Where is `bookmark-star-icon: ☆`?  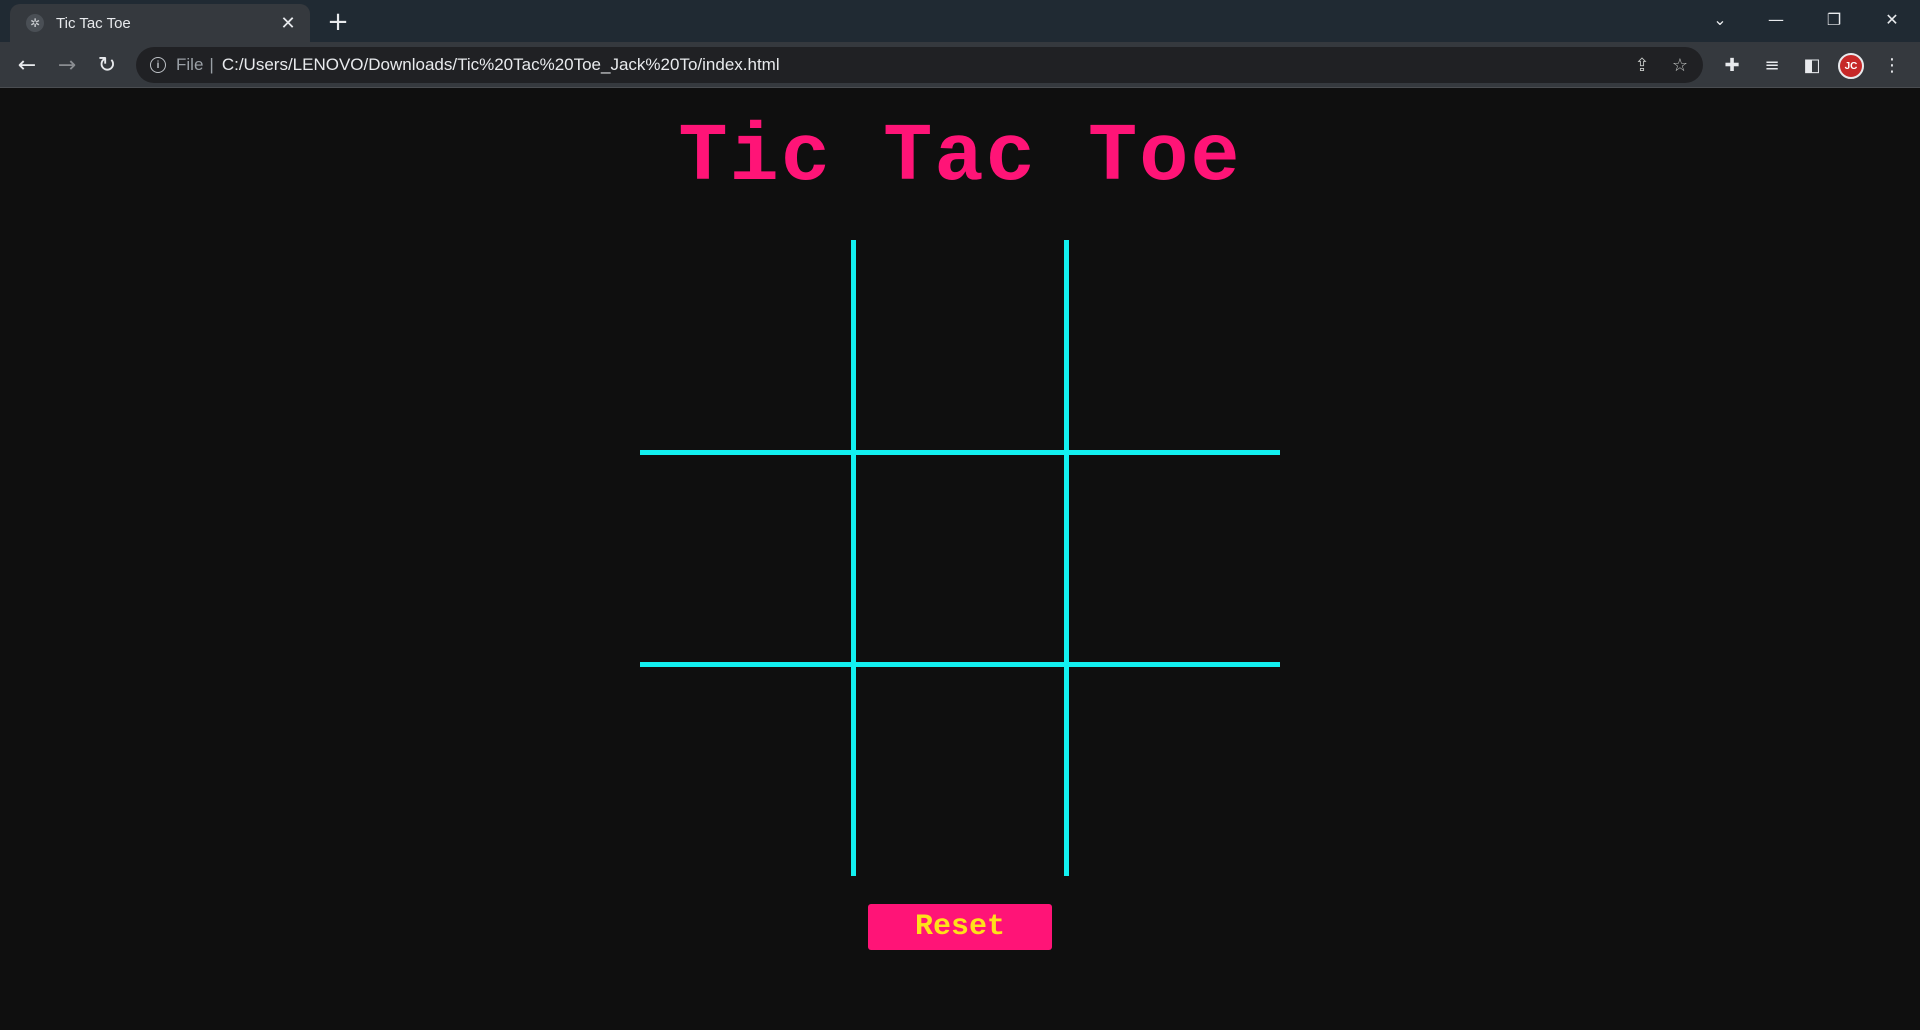 bookmark-star-icon: ☆ is located at coordinates (1680, 65).